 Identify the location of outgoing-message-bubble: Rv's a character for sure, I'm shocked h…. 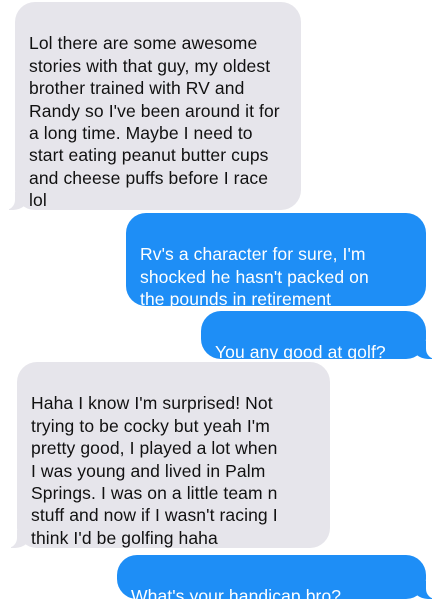
(276, 261).